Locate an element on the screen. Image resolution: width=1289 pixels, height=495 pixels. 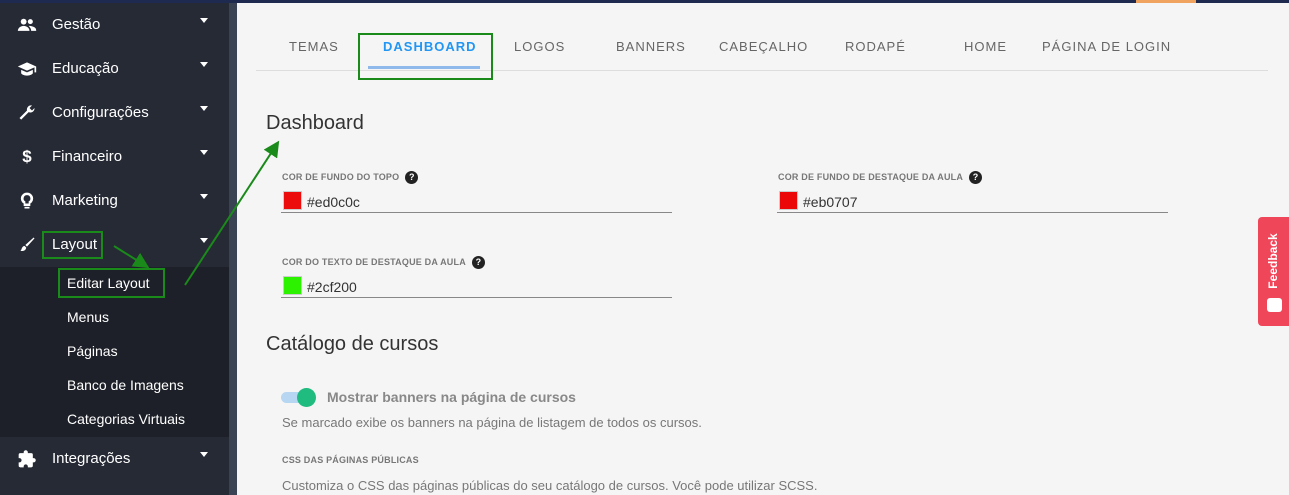
banners-toggle-knob is located at coordinates (306, 397).